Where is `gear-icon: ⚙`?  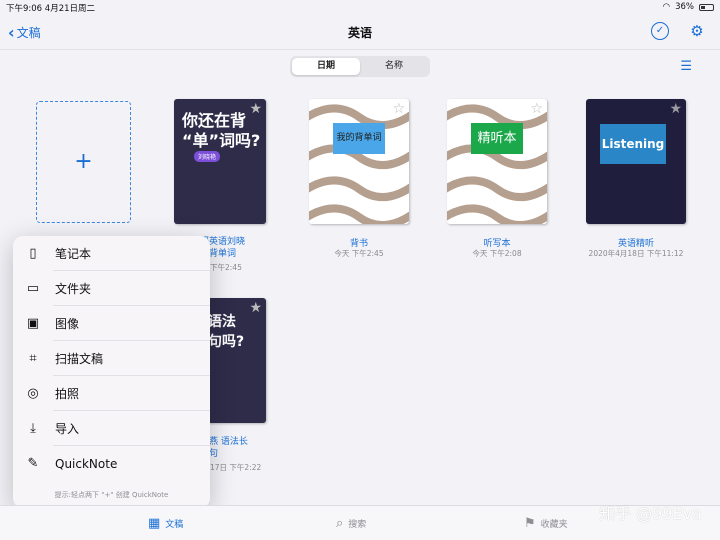
gear-icon: ⚙ is located at coordinates (697, 31).